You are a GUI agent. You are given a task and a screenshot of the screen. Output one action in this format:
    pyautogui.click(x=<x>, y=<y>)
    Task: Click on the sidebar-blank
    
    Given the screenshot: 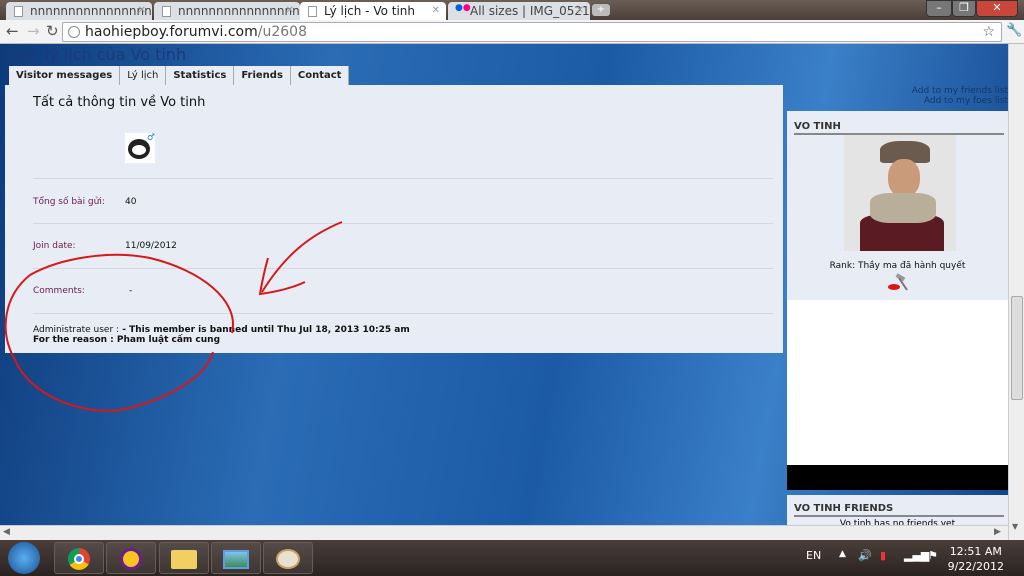 What is the action you would take?
    pyautogui.click(x=897, y=382)
    